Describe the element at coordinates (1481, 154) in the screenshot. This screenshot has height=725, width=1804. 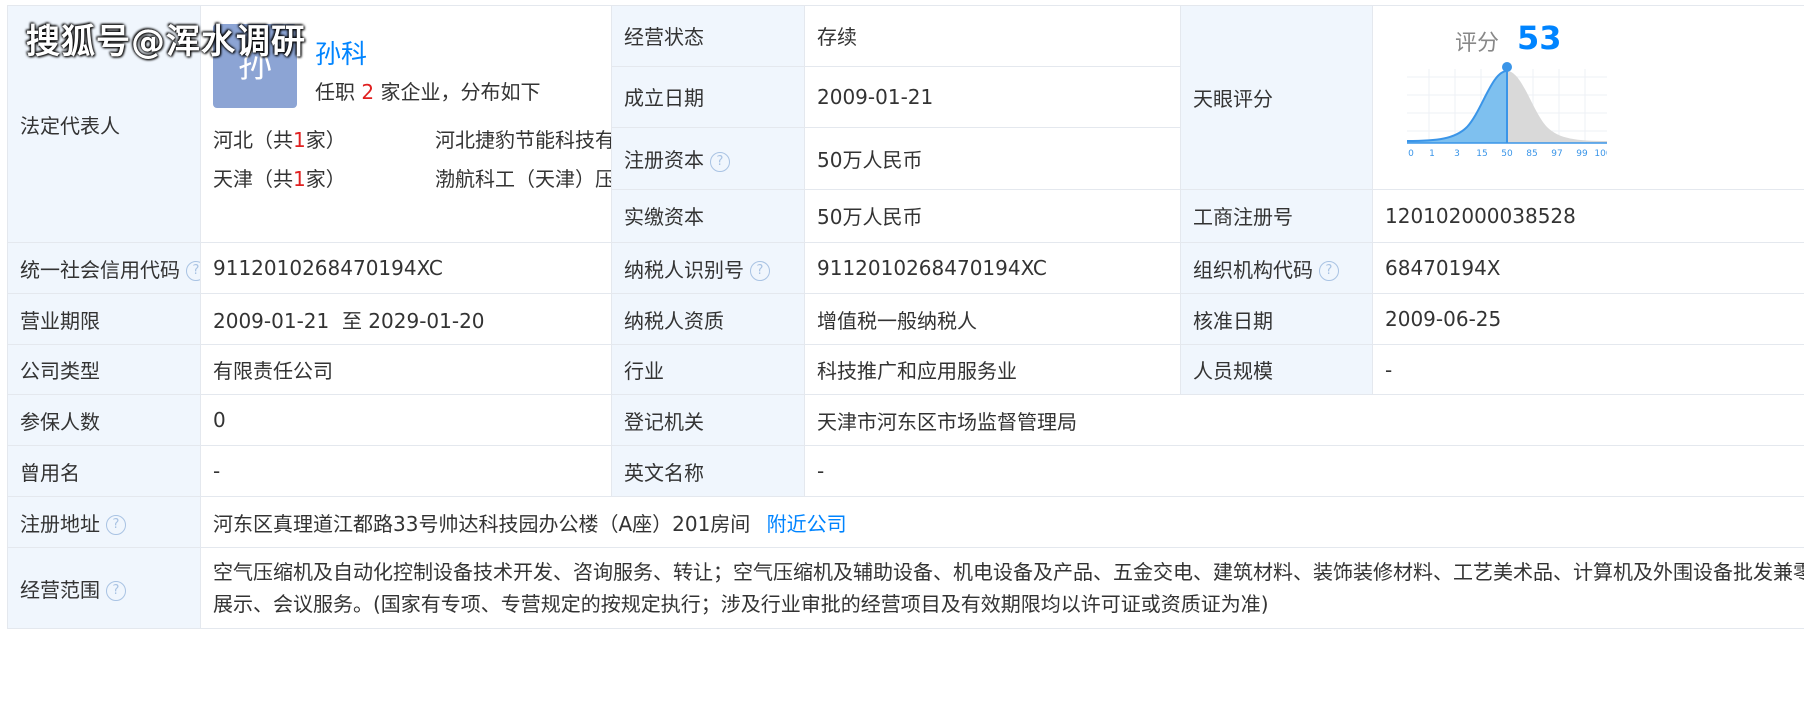
I see `score-tick-label: 15` at that location.